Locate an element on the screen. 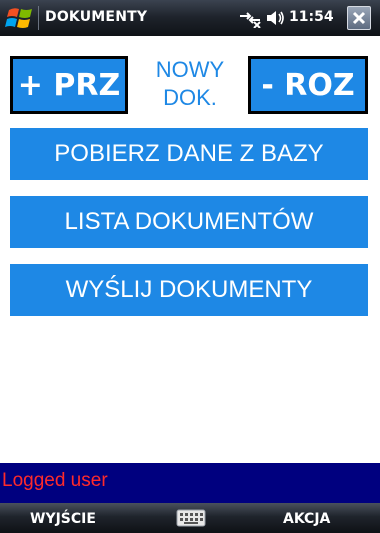  softkey-bar: WYJŚCIE AKCJA is located at coordinates (190, 518).